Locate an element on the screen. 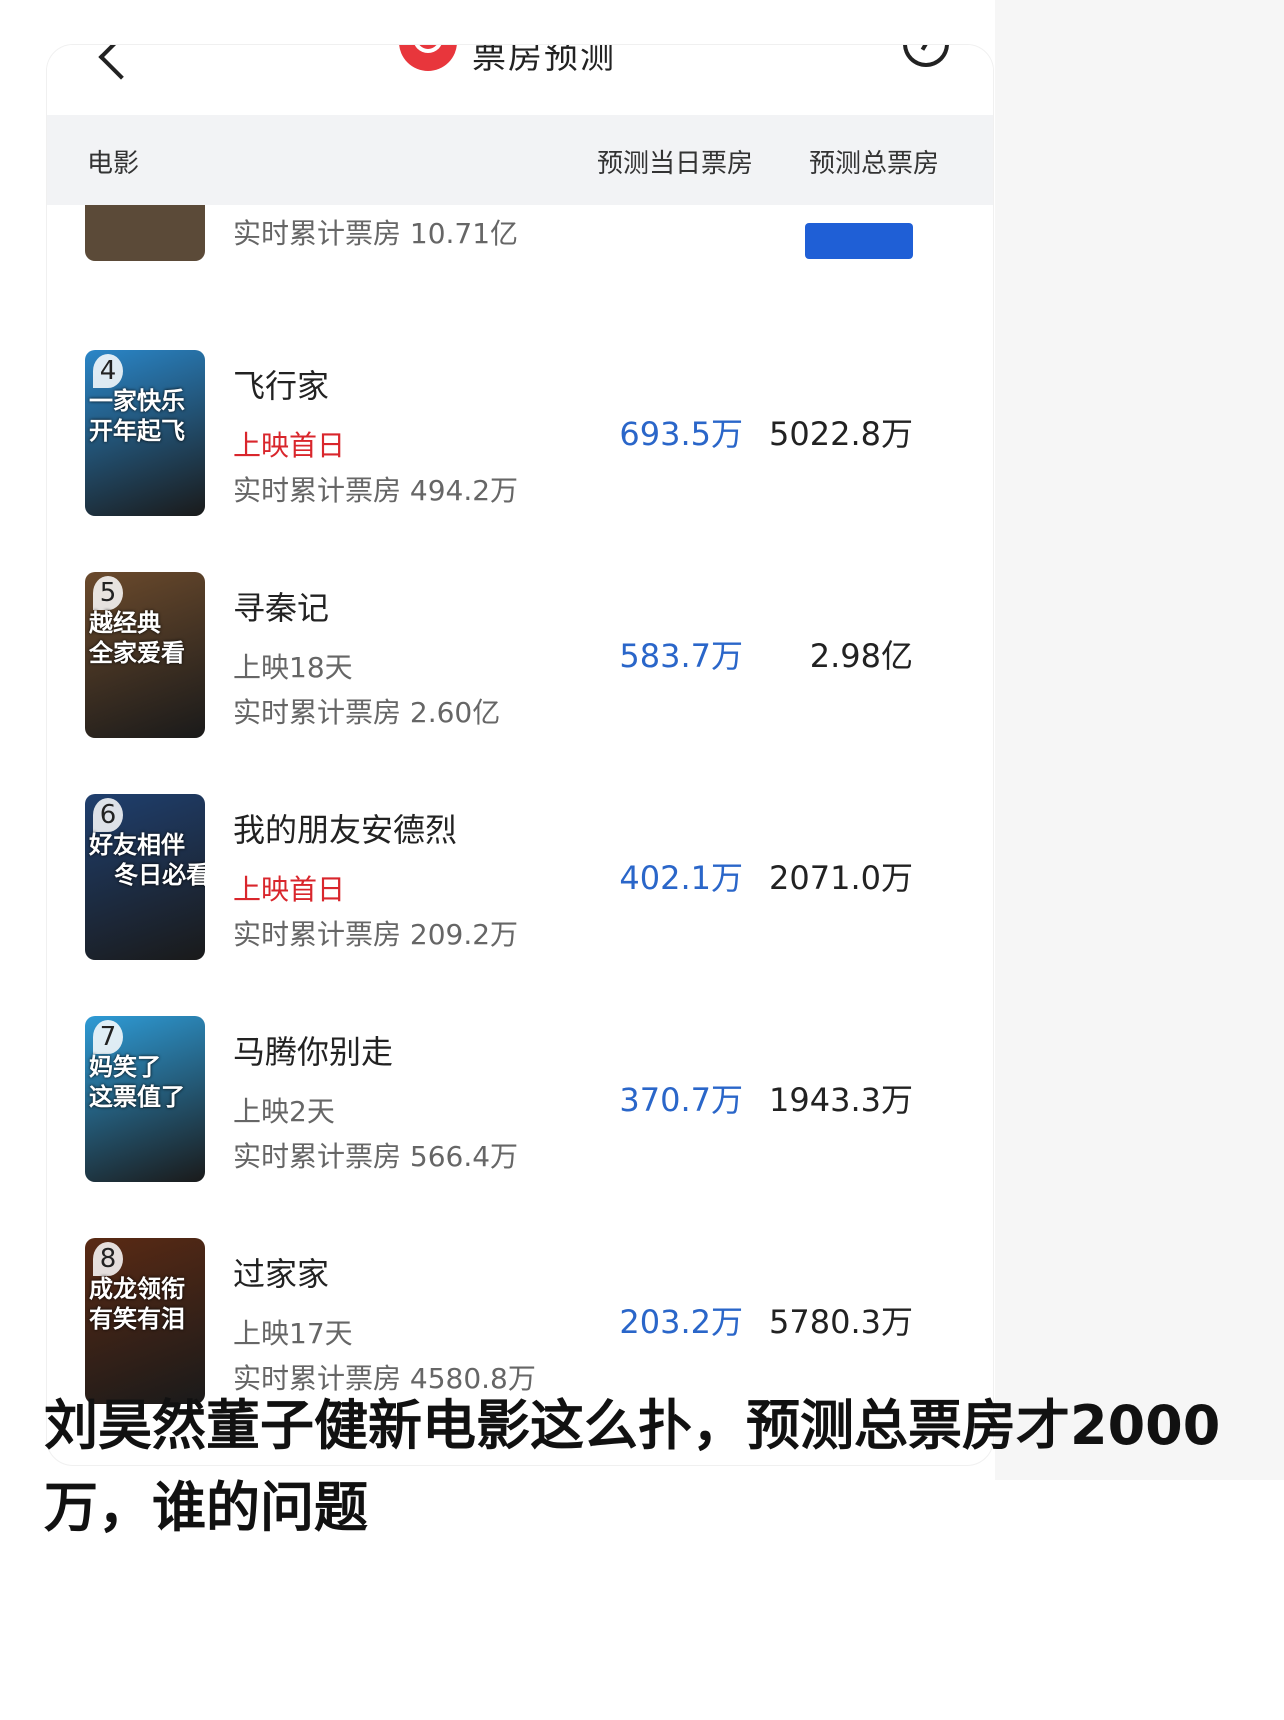 Image resolution: width=1284 pixels, height=1720 pixels. cumulative-box-office: 实时累计票房 494.2万 is located at coordinates (376, 490).